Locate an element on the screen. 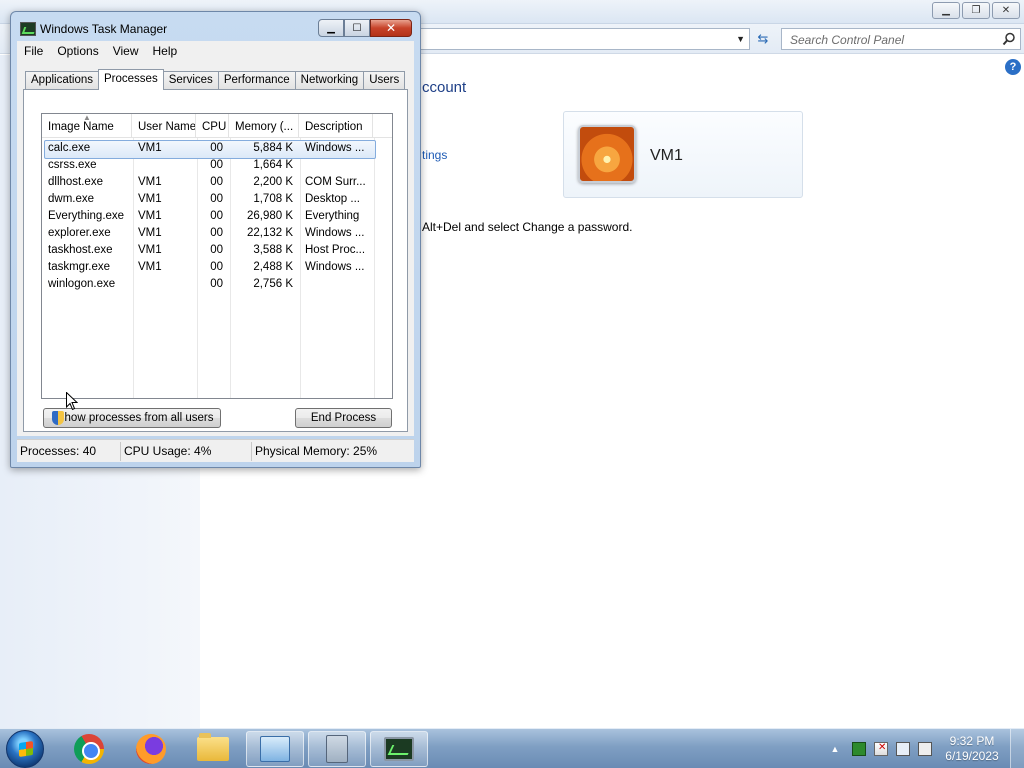  status-physical-memory: Physical Memory: 25% is located at coordinates (316, 450).